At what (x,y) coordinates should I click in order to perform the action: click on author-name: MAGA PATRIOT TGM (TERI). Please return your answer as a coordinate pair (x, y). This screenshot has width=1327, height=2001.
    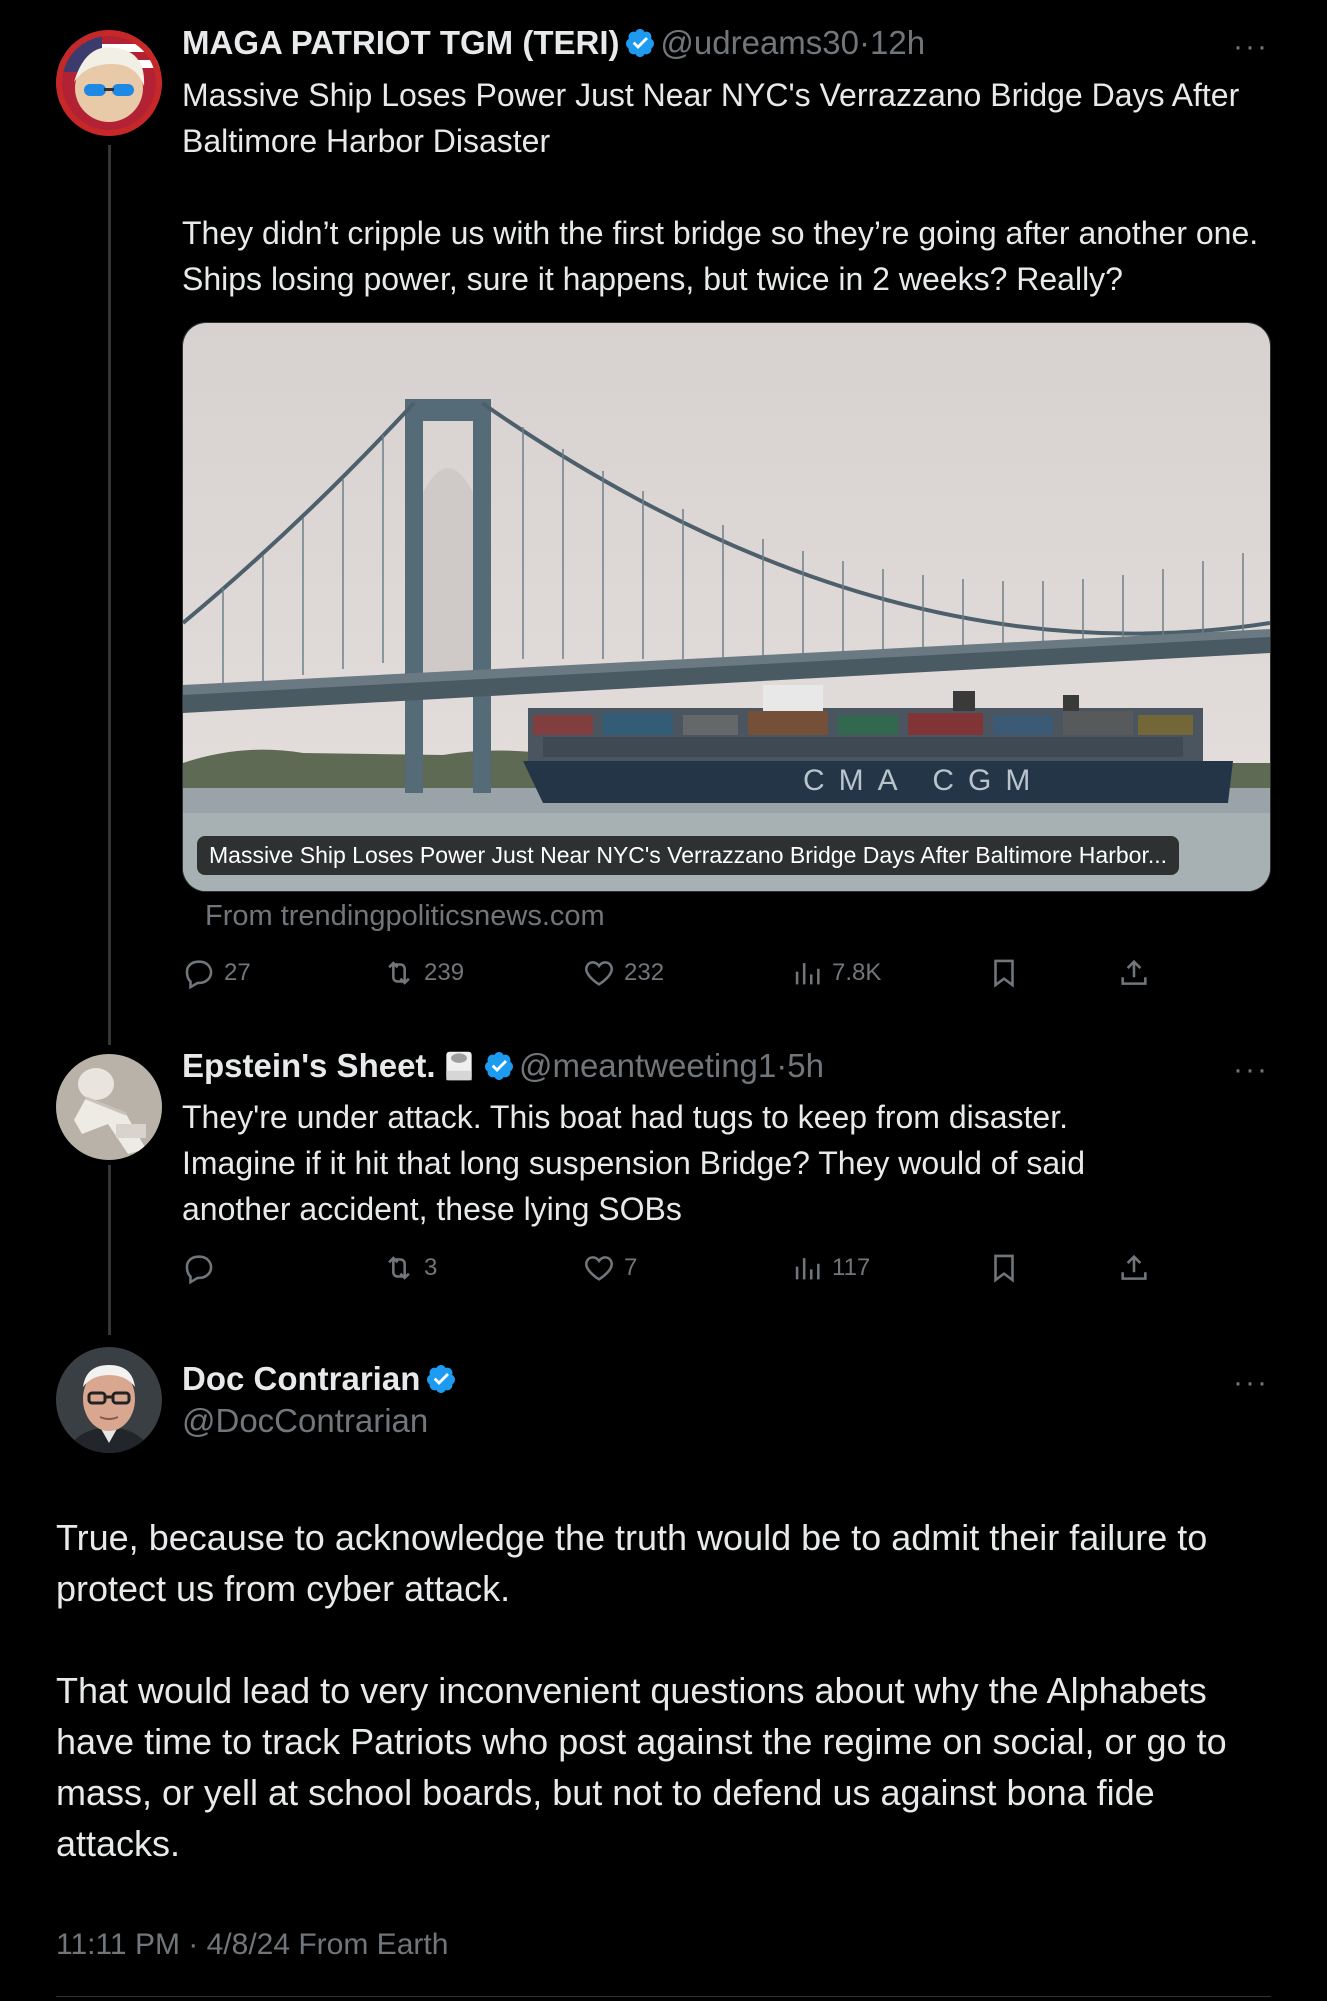
    Looking at the image, I should click on (401, 42).